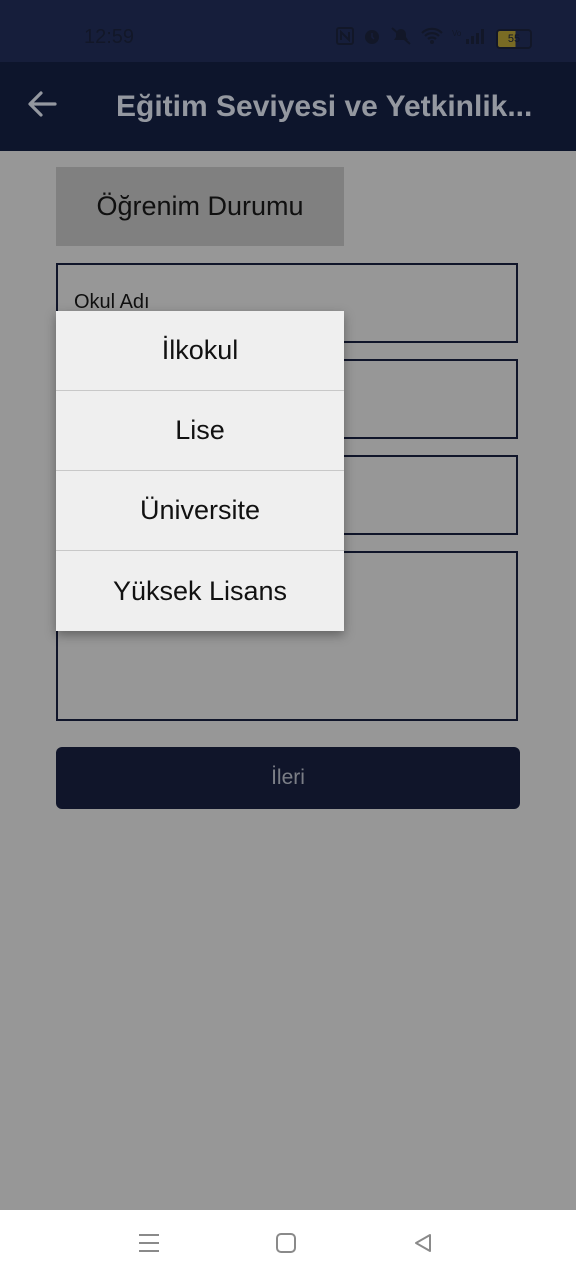  I want to click on back-icon, so click(423, 1245).